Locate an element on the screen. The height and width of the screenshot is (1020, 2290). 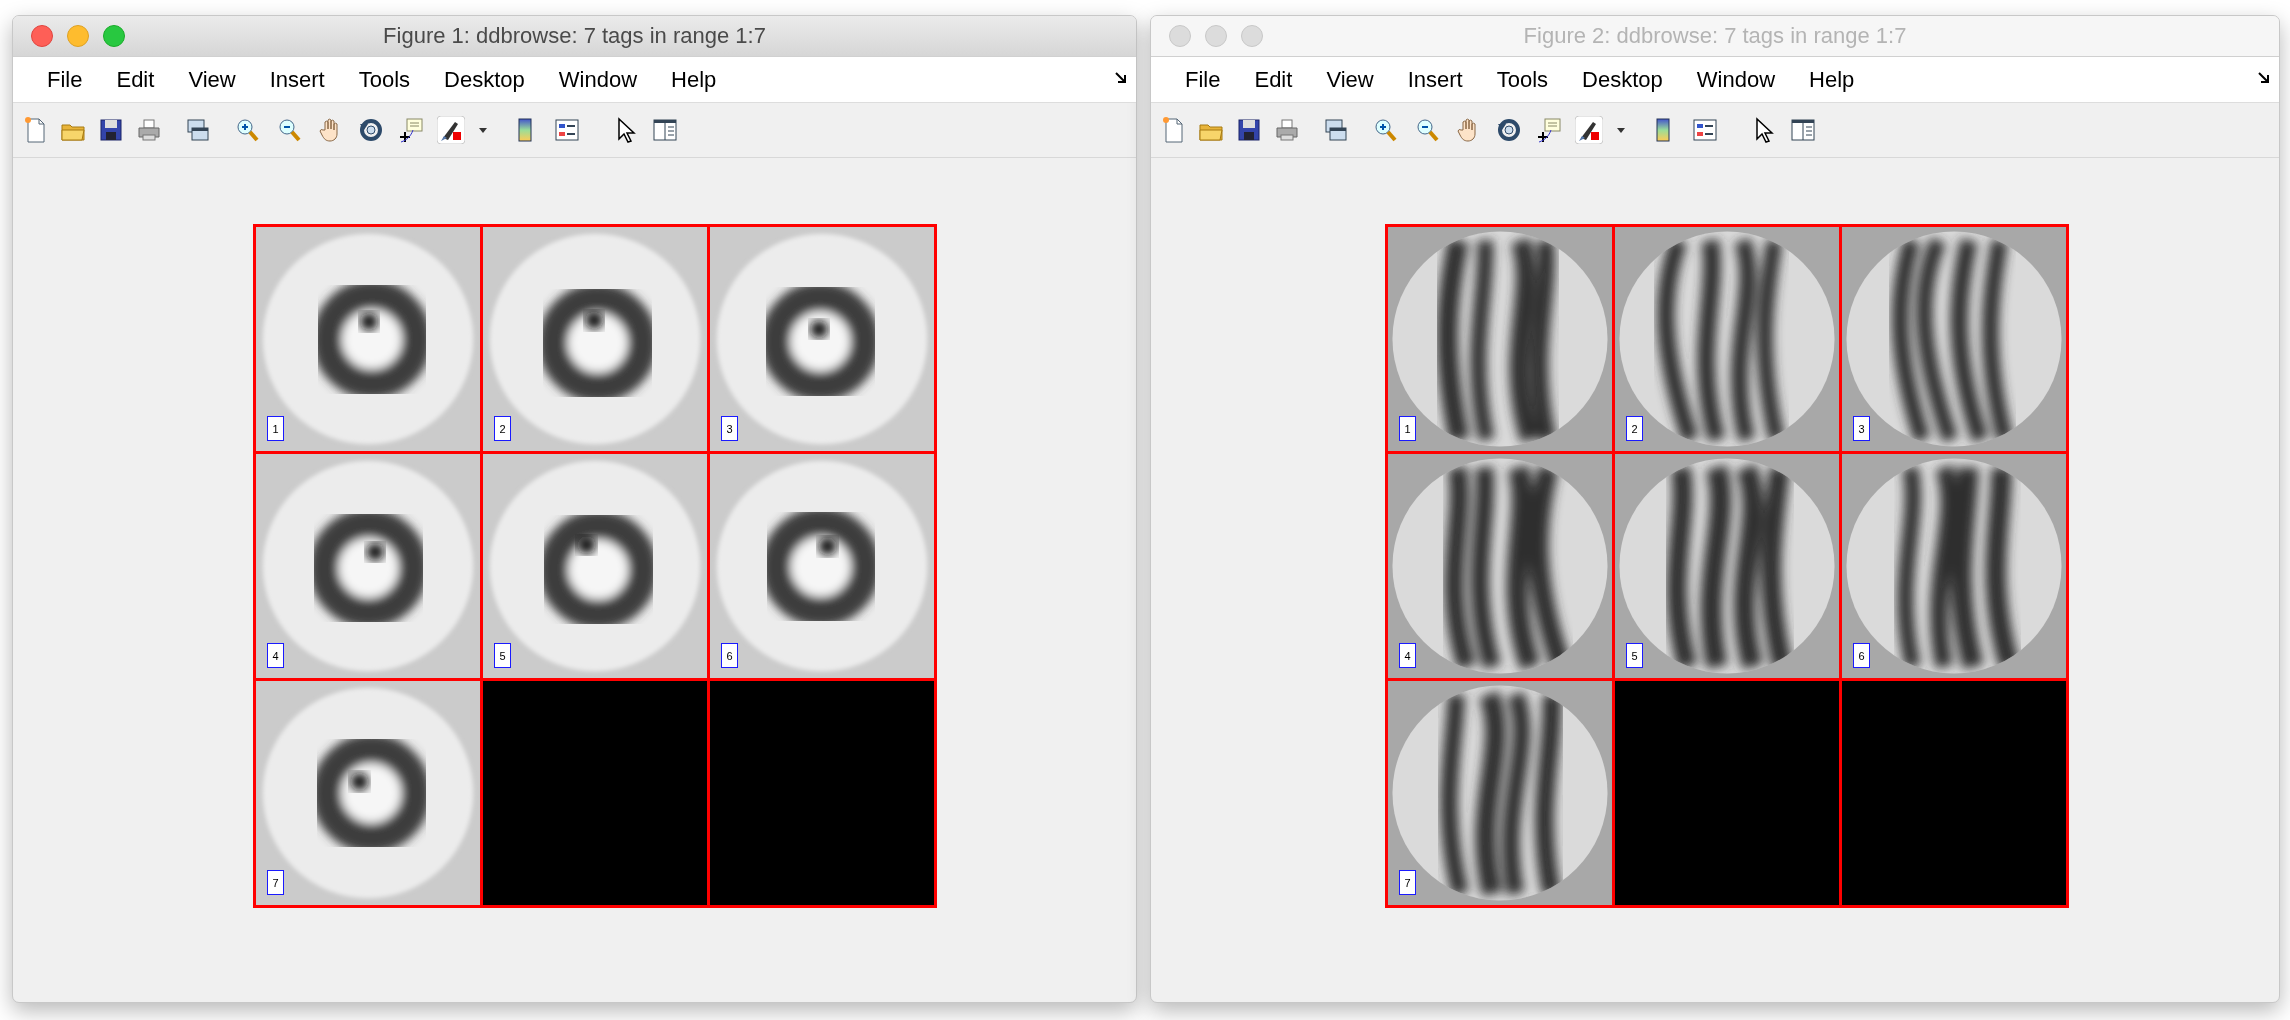
window-title: Figure 2: ddbrowse: 7 tags in range 1:7 is located at coordinates (1715, 35).